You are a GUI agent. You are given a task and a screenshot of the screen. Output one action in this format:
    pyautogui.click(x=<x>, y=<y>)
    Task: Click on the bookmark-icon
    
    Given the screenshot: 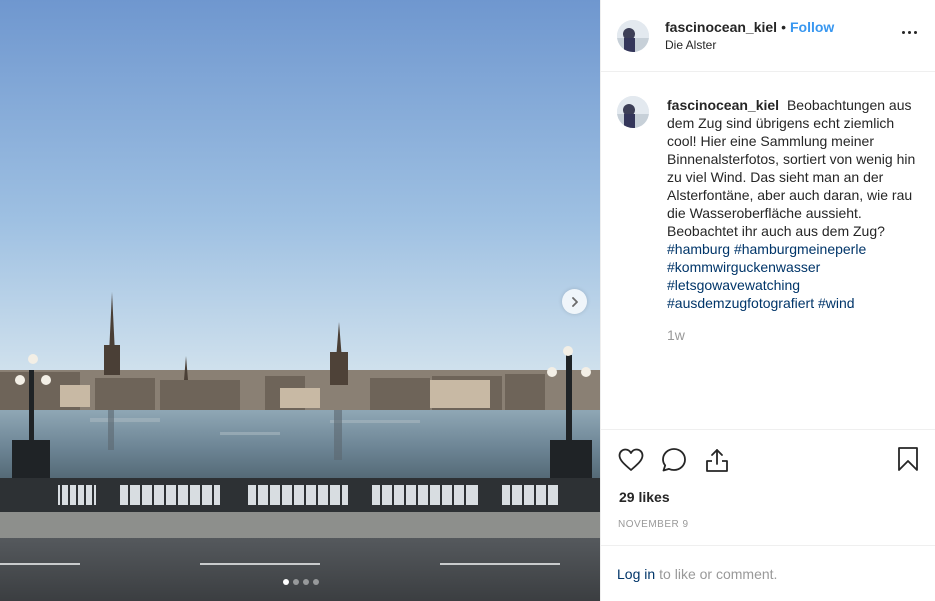 What is the action you would take?
    pyautogui.click(x=908, y=459)
    